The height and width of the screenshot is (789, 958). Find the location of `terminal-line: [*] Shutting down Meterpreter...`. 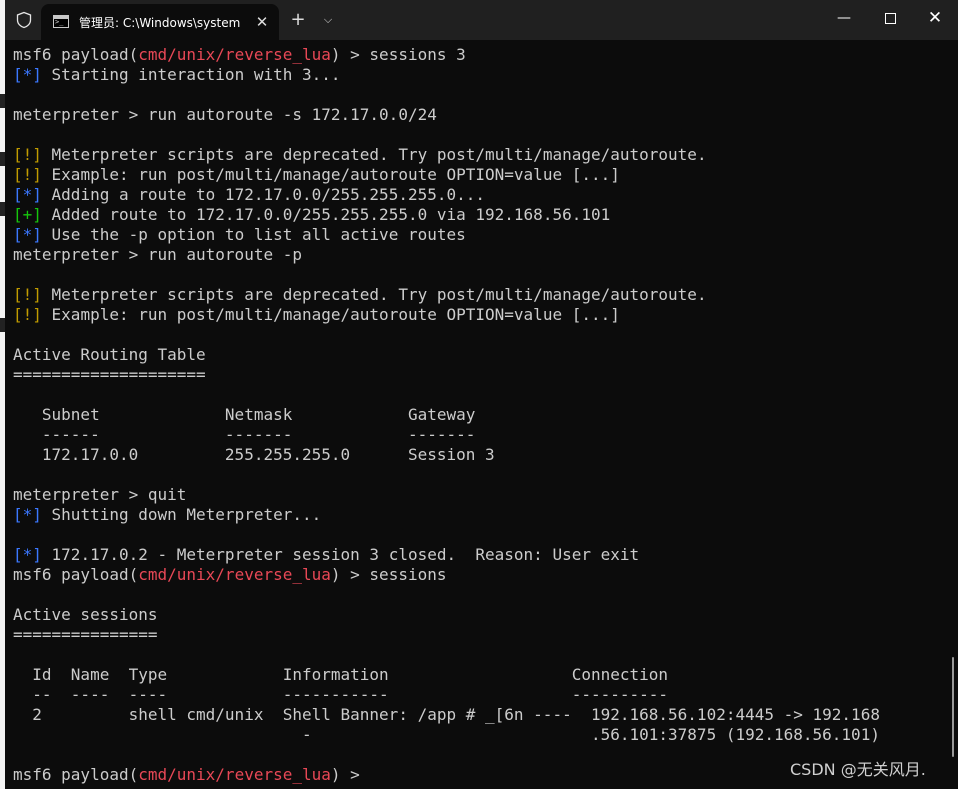

terminal-line: [*] Shutting down Meterpreter... is located at coordinates (478, 515).